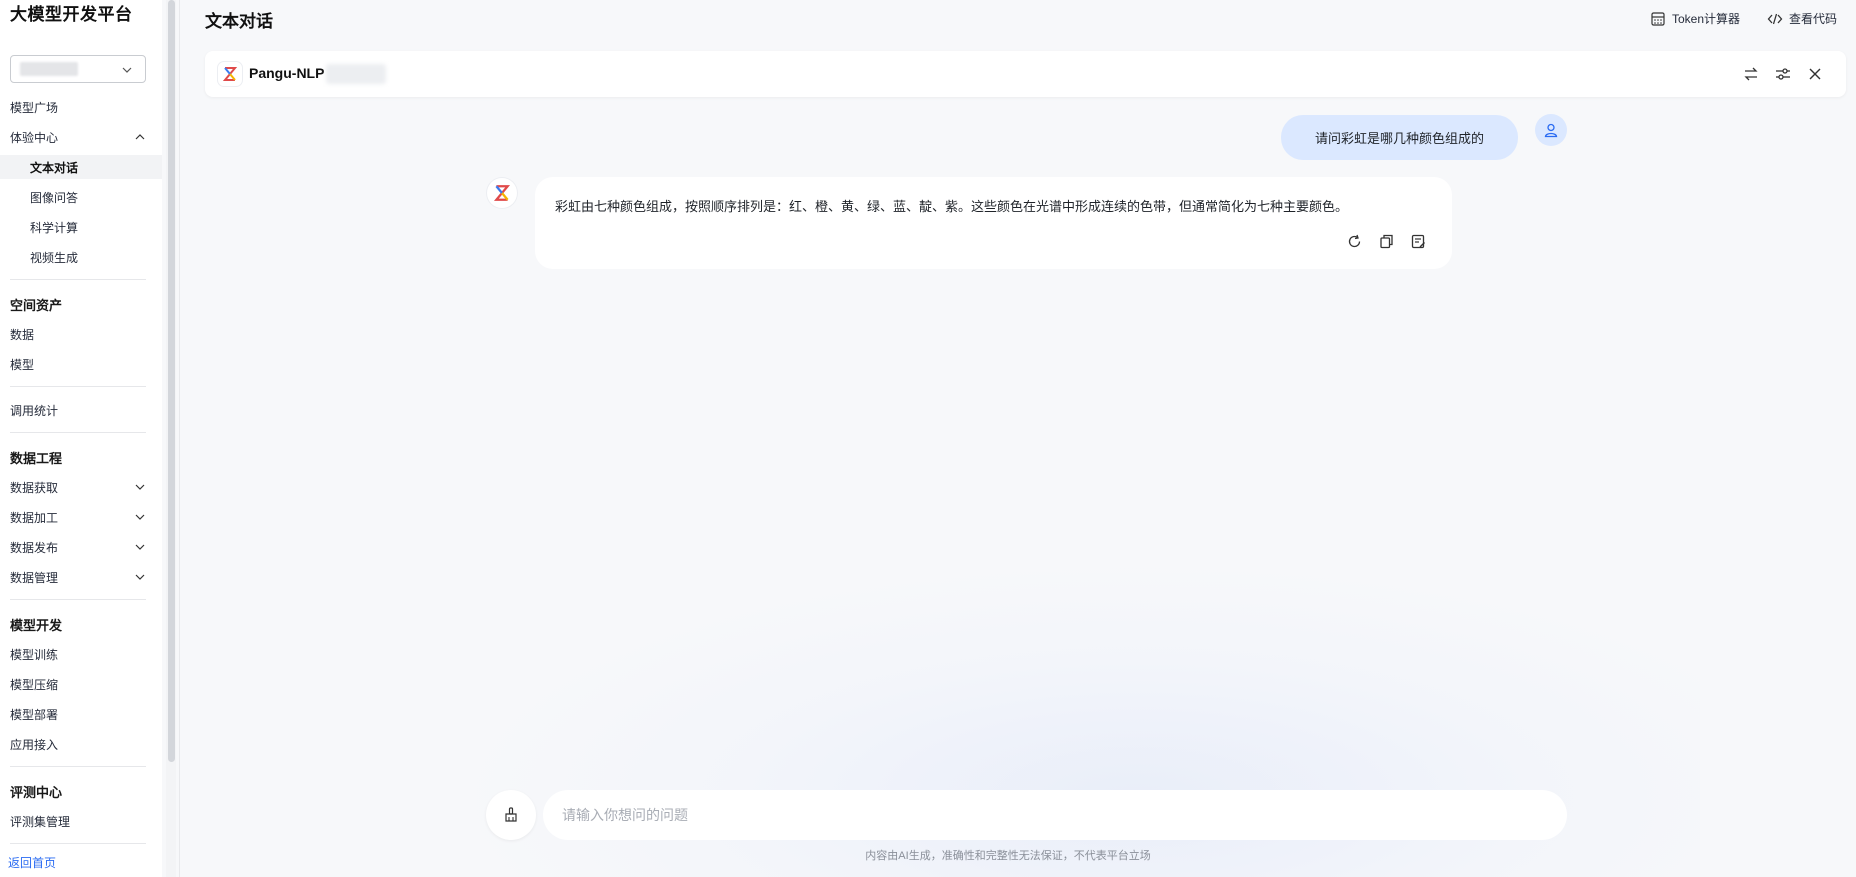 The image size is (1856, 877). I want to click on bot-avatar-icon, so click(502, 193).